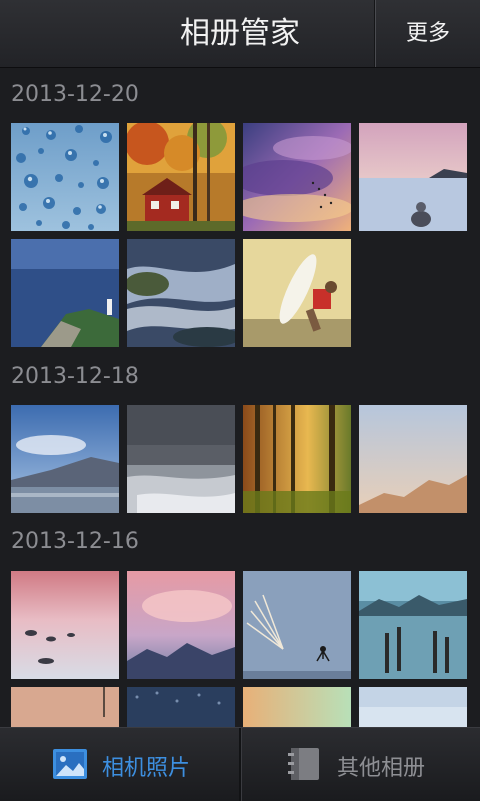 This screenshot has width=480, height=801. Describe the element at coordinates (75, 541) in the screenshot. I see `date-header: 2013-12-16` at that location.